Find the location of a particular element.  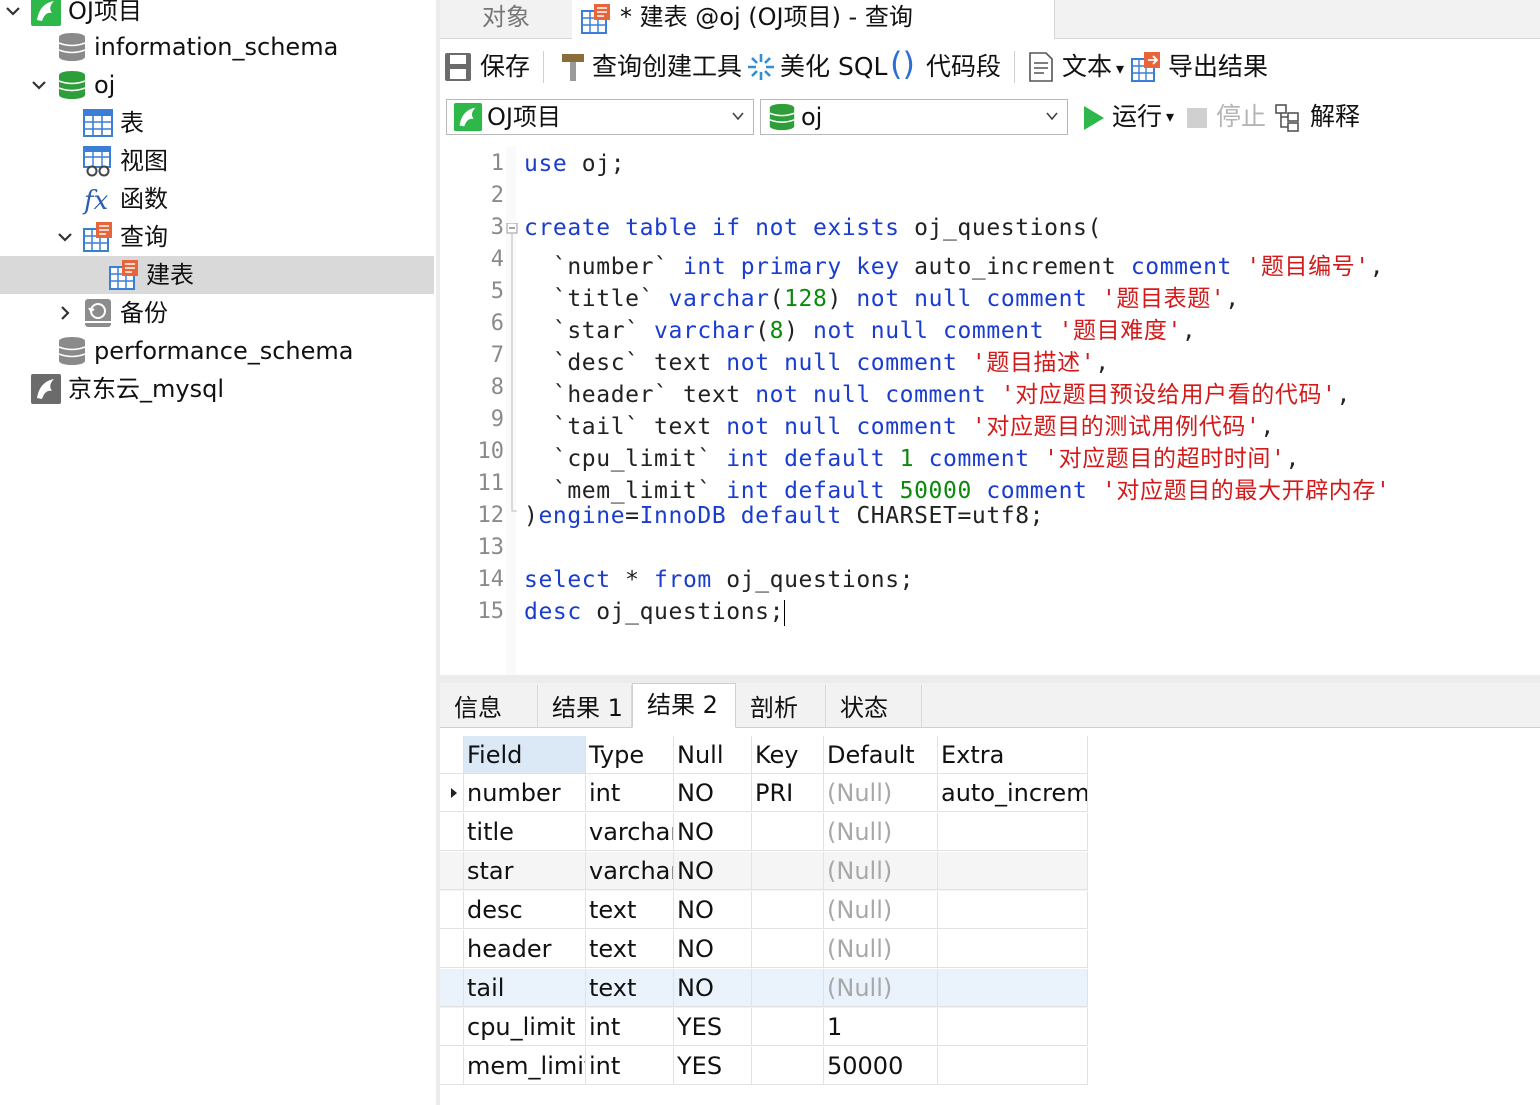

tab-query-active: * 建表 @oj (OJ项目) - 查询 is located at coordinates (813, 19).